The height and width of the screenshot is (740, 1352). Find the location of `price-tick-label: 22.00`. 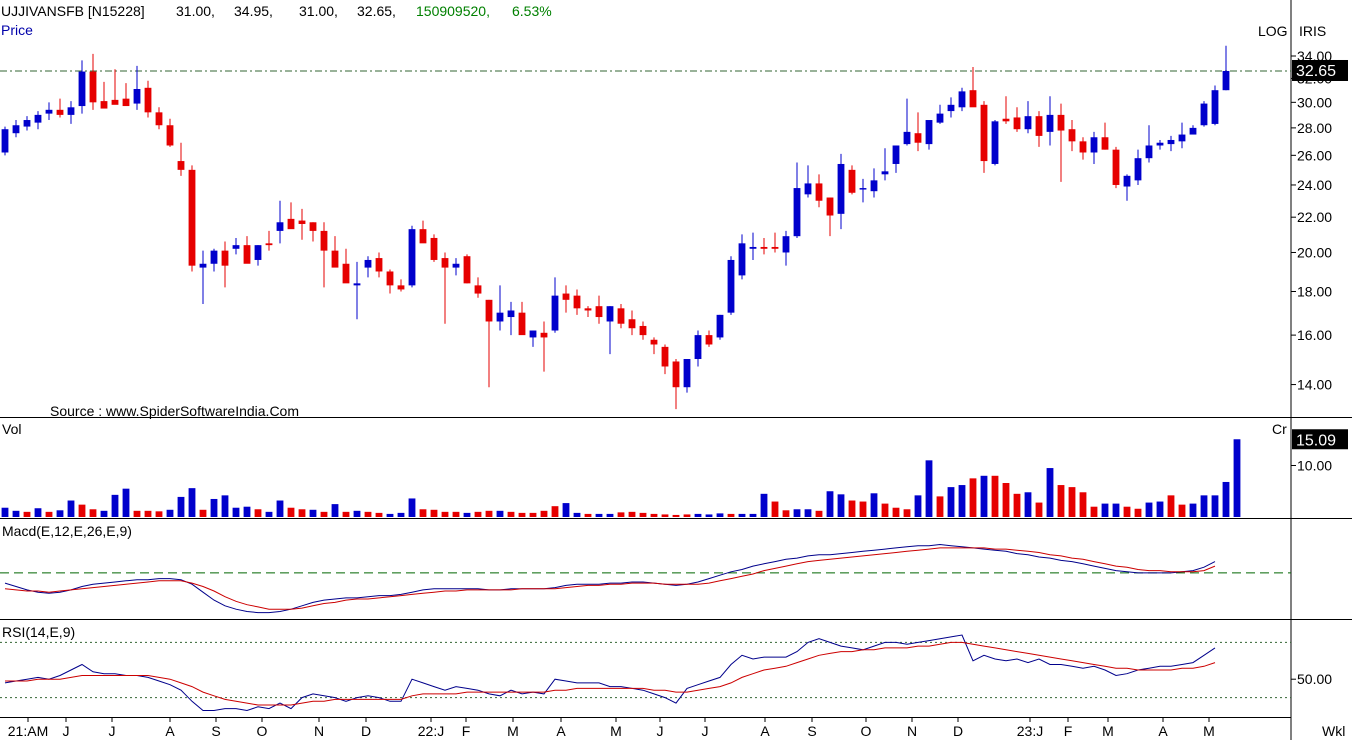

price-tick-label: 22.00 is located at coordinates (1314, 217).